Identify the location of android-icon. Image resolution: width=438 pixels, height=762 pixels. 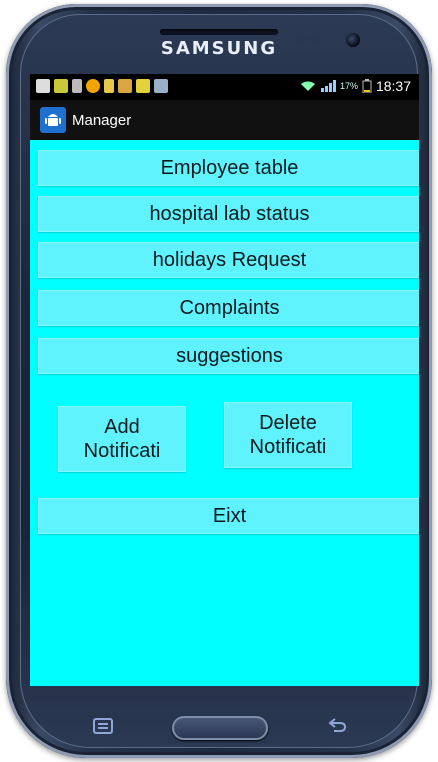
(53, 120).